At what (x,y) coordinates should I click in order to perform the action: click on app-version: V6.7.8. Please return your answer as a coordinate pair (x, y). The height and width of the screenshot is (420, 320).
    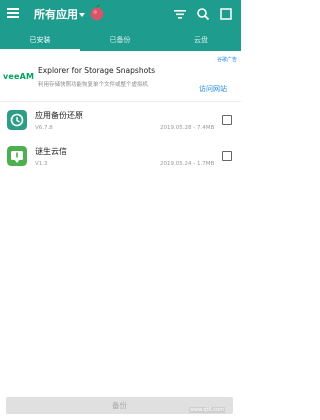
    Looking at the image, I should click on (44, 128).